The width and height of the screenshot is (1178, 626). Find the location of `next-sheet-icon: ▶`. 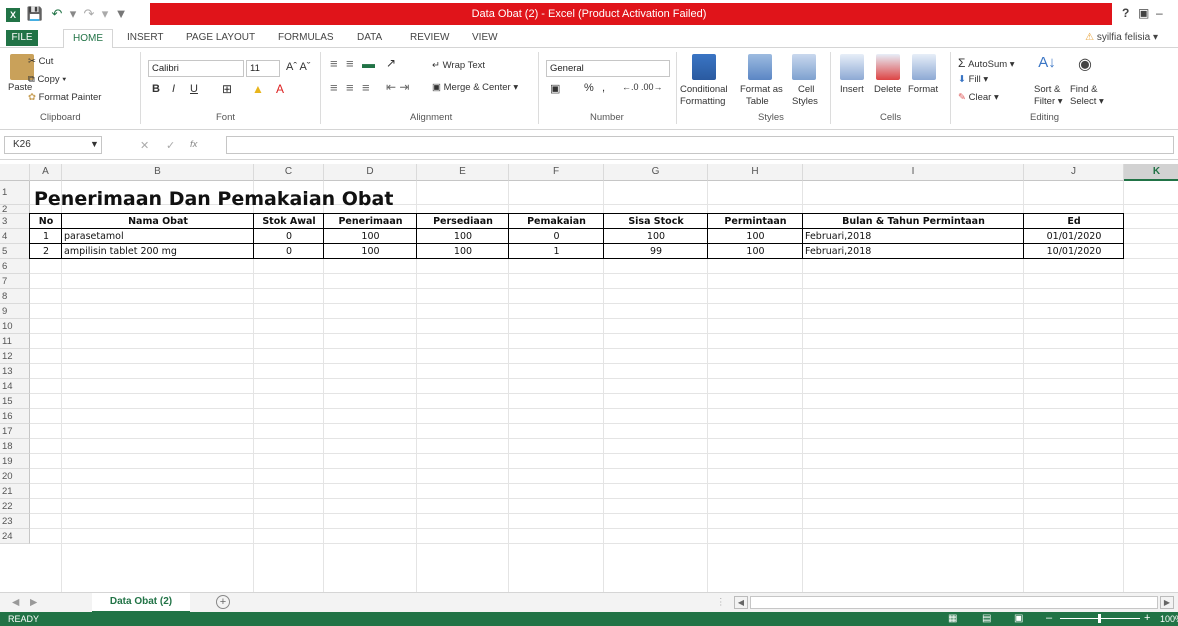

next-sheet-icon: ▶ is located at coordinates (33, 602).